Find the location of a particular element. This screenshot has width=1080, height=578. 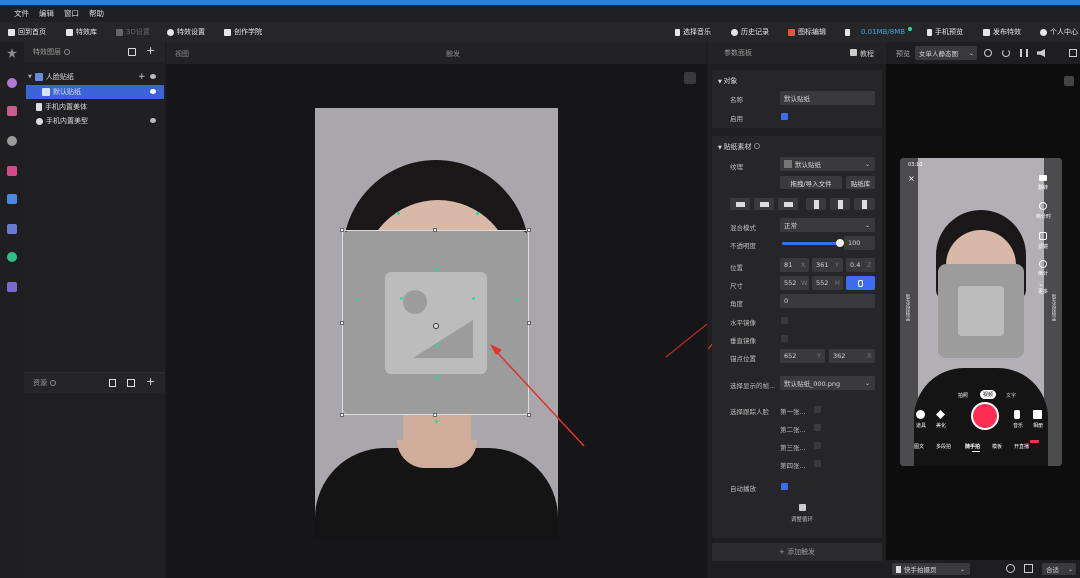

screenshot-icon is located at coordinates (1010, 568).